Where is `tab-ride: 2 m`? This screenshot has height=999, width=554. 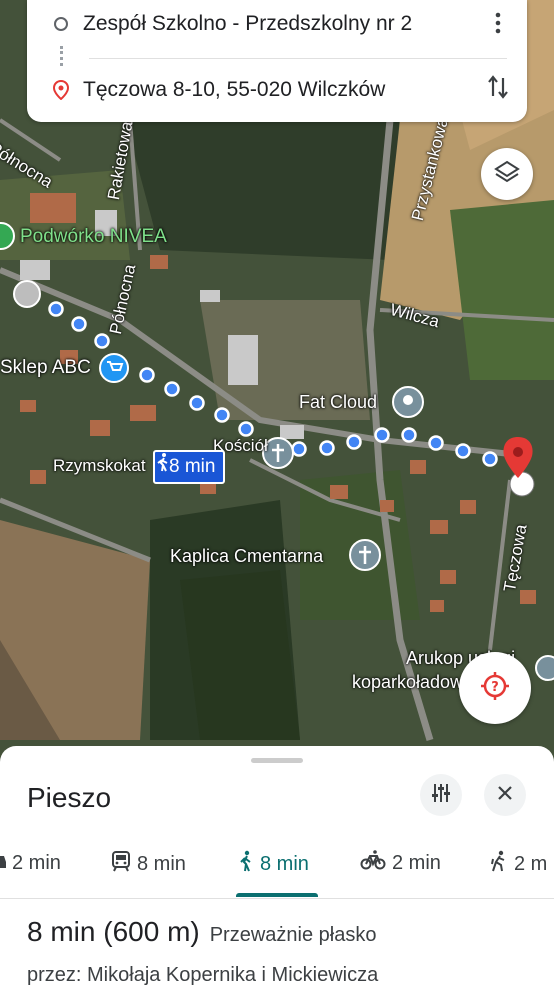 tab-ride: 2 m is located at coordinates (518, 864).